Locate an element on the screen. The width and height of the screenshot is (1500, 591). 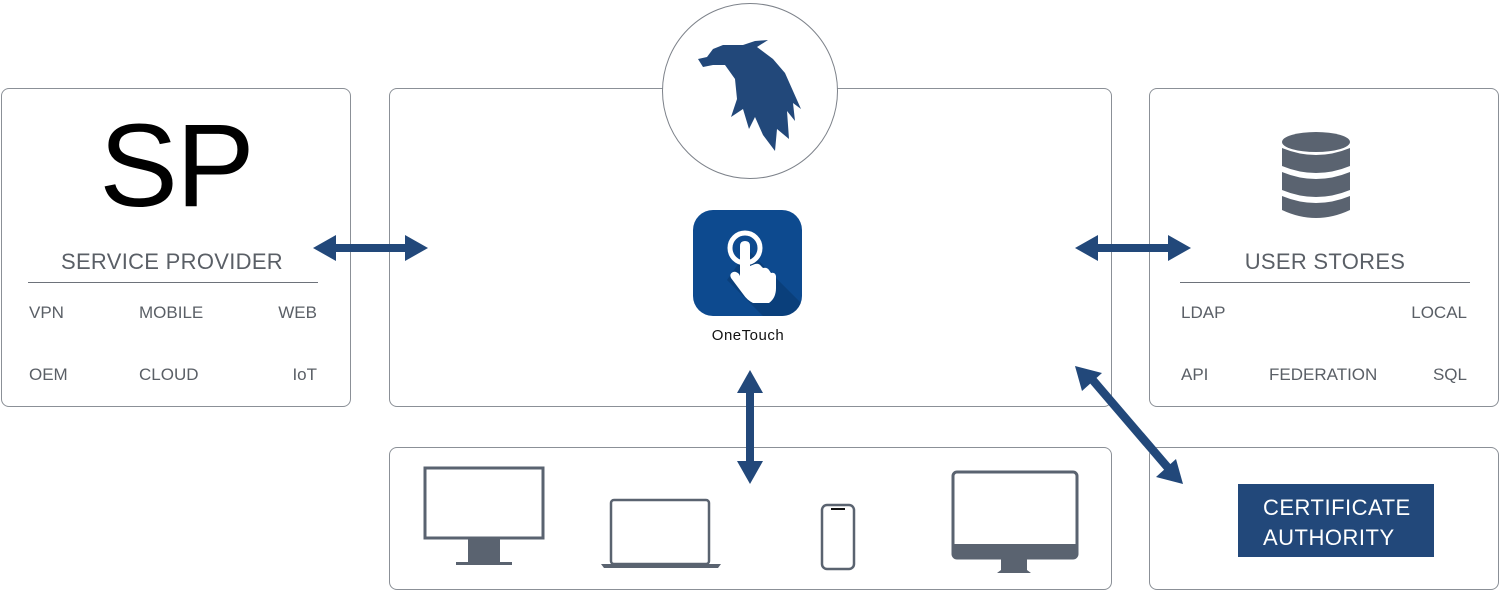
arrow-core-userstores is located at coordinates (1133, 248).